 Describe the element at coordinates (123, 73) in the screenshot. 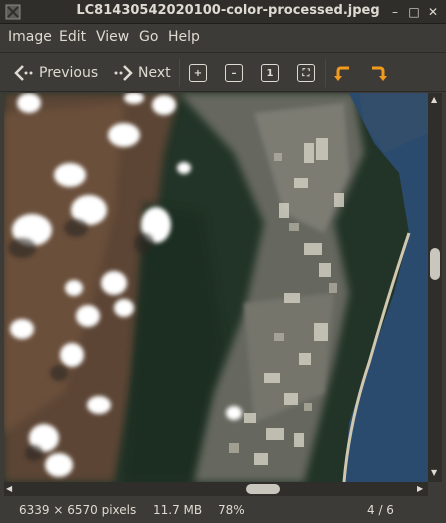

I see `next-icon` at that location.